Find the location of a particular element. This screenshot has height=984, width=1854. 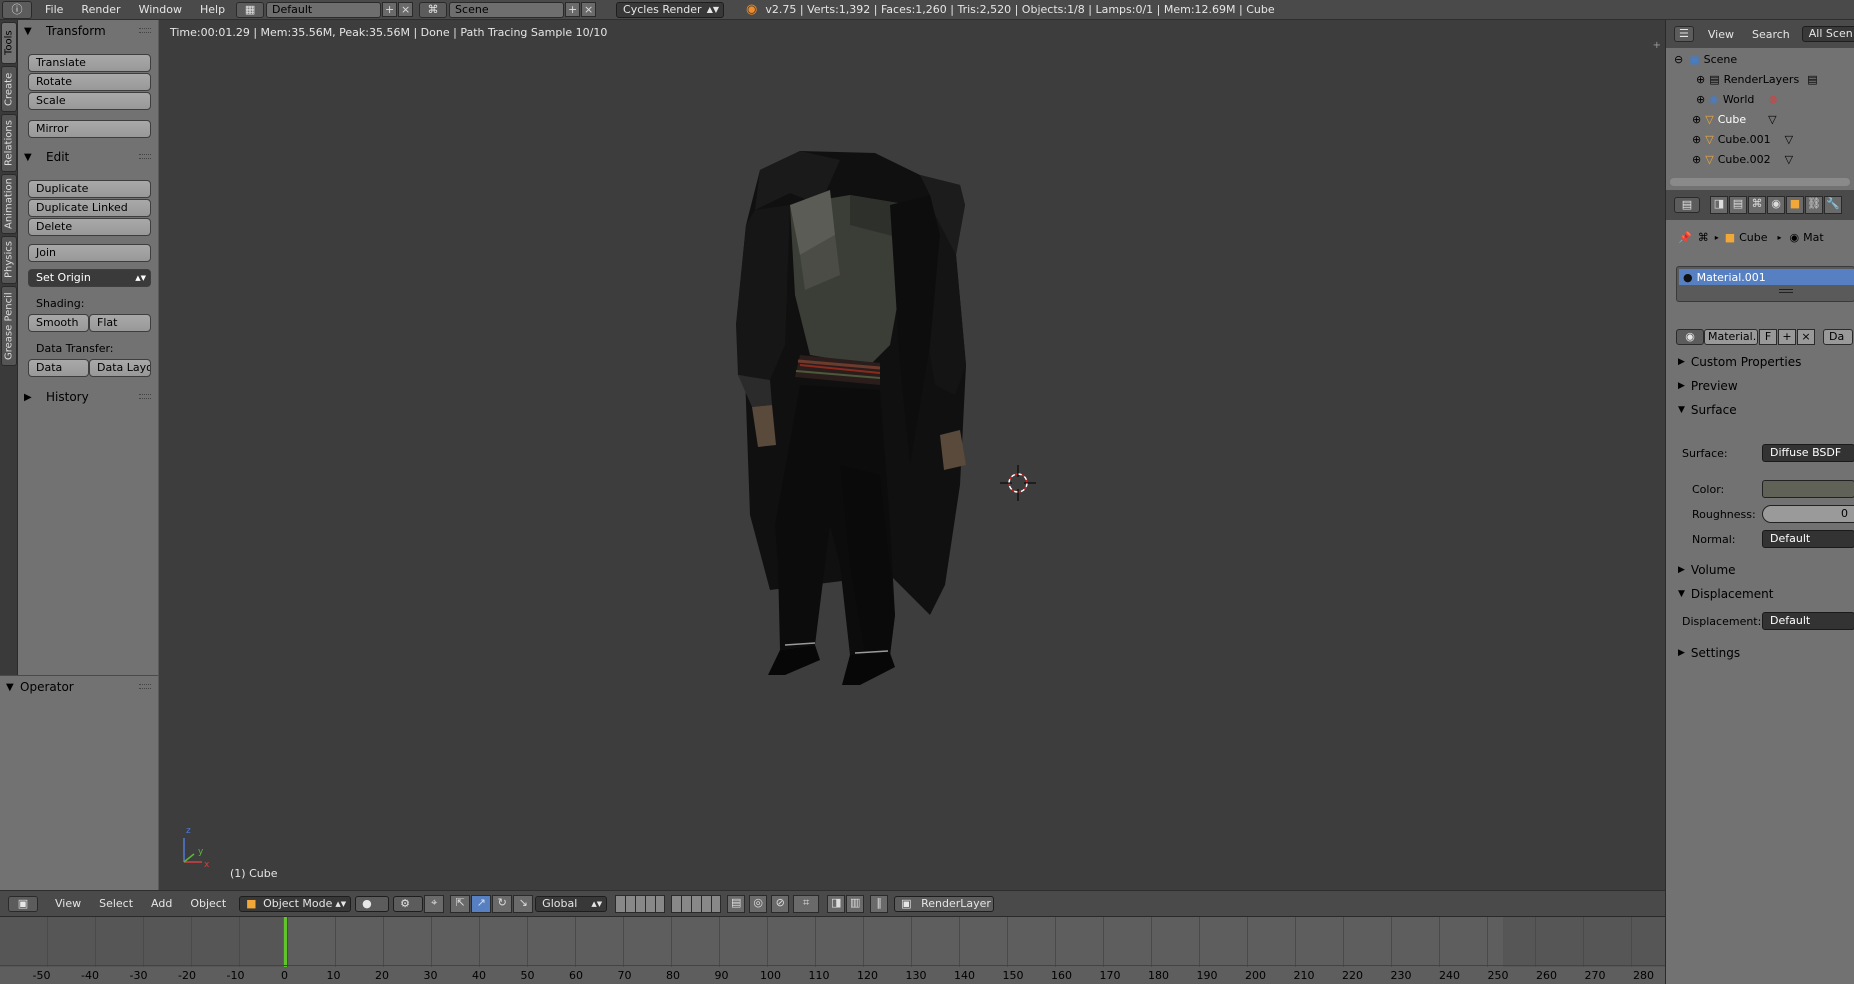

snap-toggle-icon: ⊘ is located at coordinates (780, 903).